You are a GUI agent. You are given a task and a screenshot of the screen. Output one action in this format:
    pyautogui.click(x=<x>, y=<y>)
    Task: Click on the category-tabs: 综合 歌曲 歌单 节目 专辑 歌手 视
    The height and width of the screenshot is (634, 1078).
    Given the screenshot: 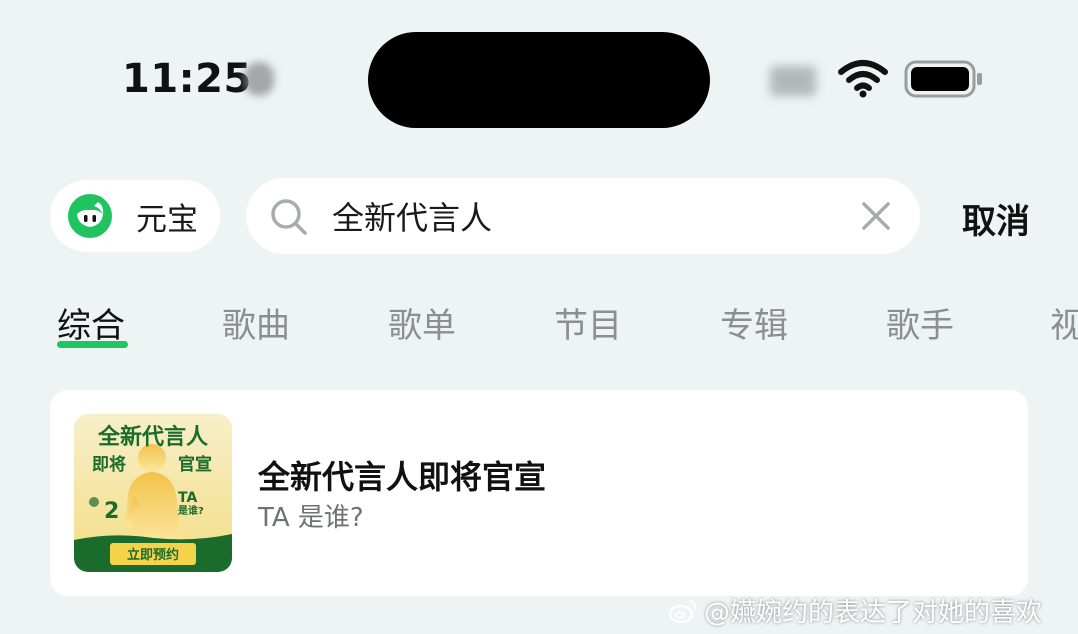 What is the action you would take?
    pyautogui.click(x=539, y=323)
    